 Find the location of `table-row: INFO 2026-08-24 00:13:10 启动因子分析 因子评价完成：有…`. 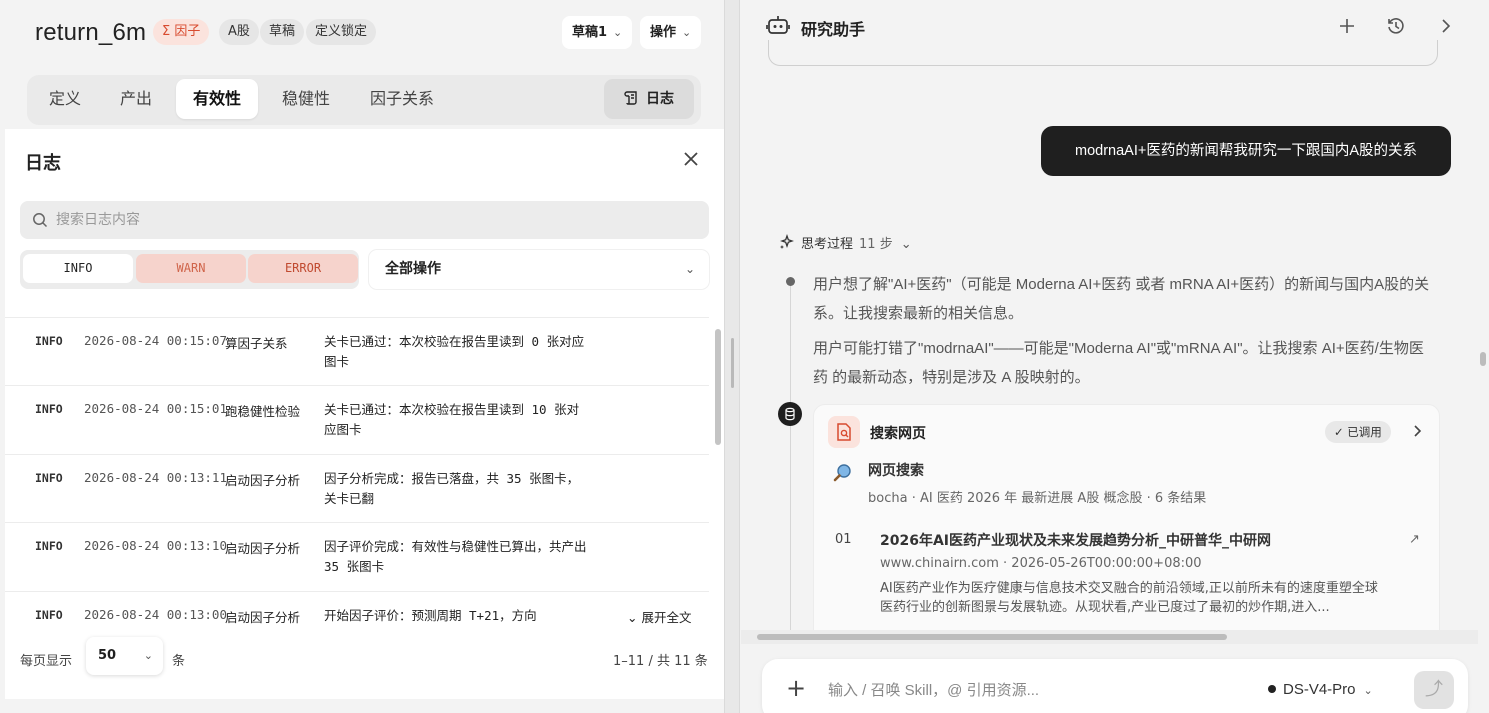

table-row: INFO 2026-08-24 00:13:10 启动因子分析 因子评价完成：有… is located at coordinates (357, 557).